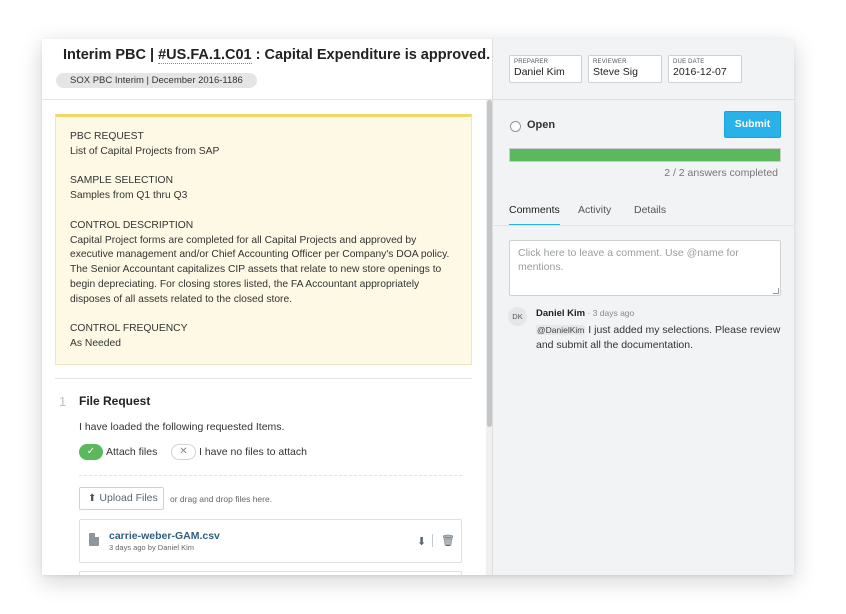 This screenshot has height=614, width=846. Describe the element at coordinates (448, 540) in the screenshot. I see `trash-icon: 🗑` at that location.